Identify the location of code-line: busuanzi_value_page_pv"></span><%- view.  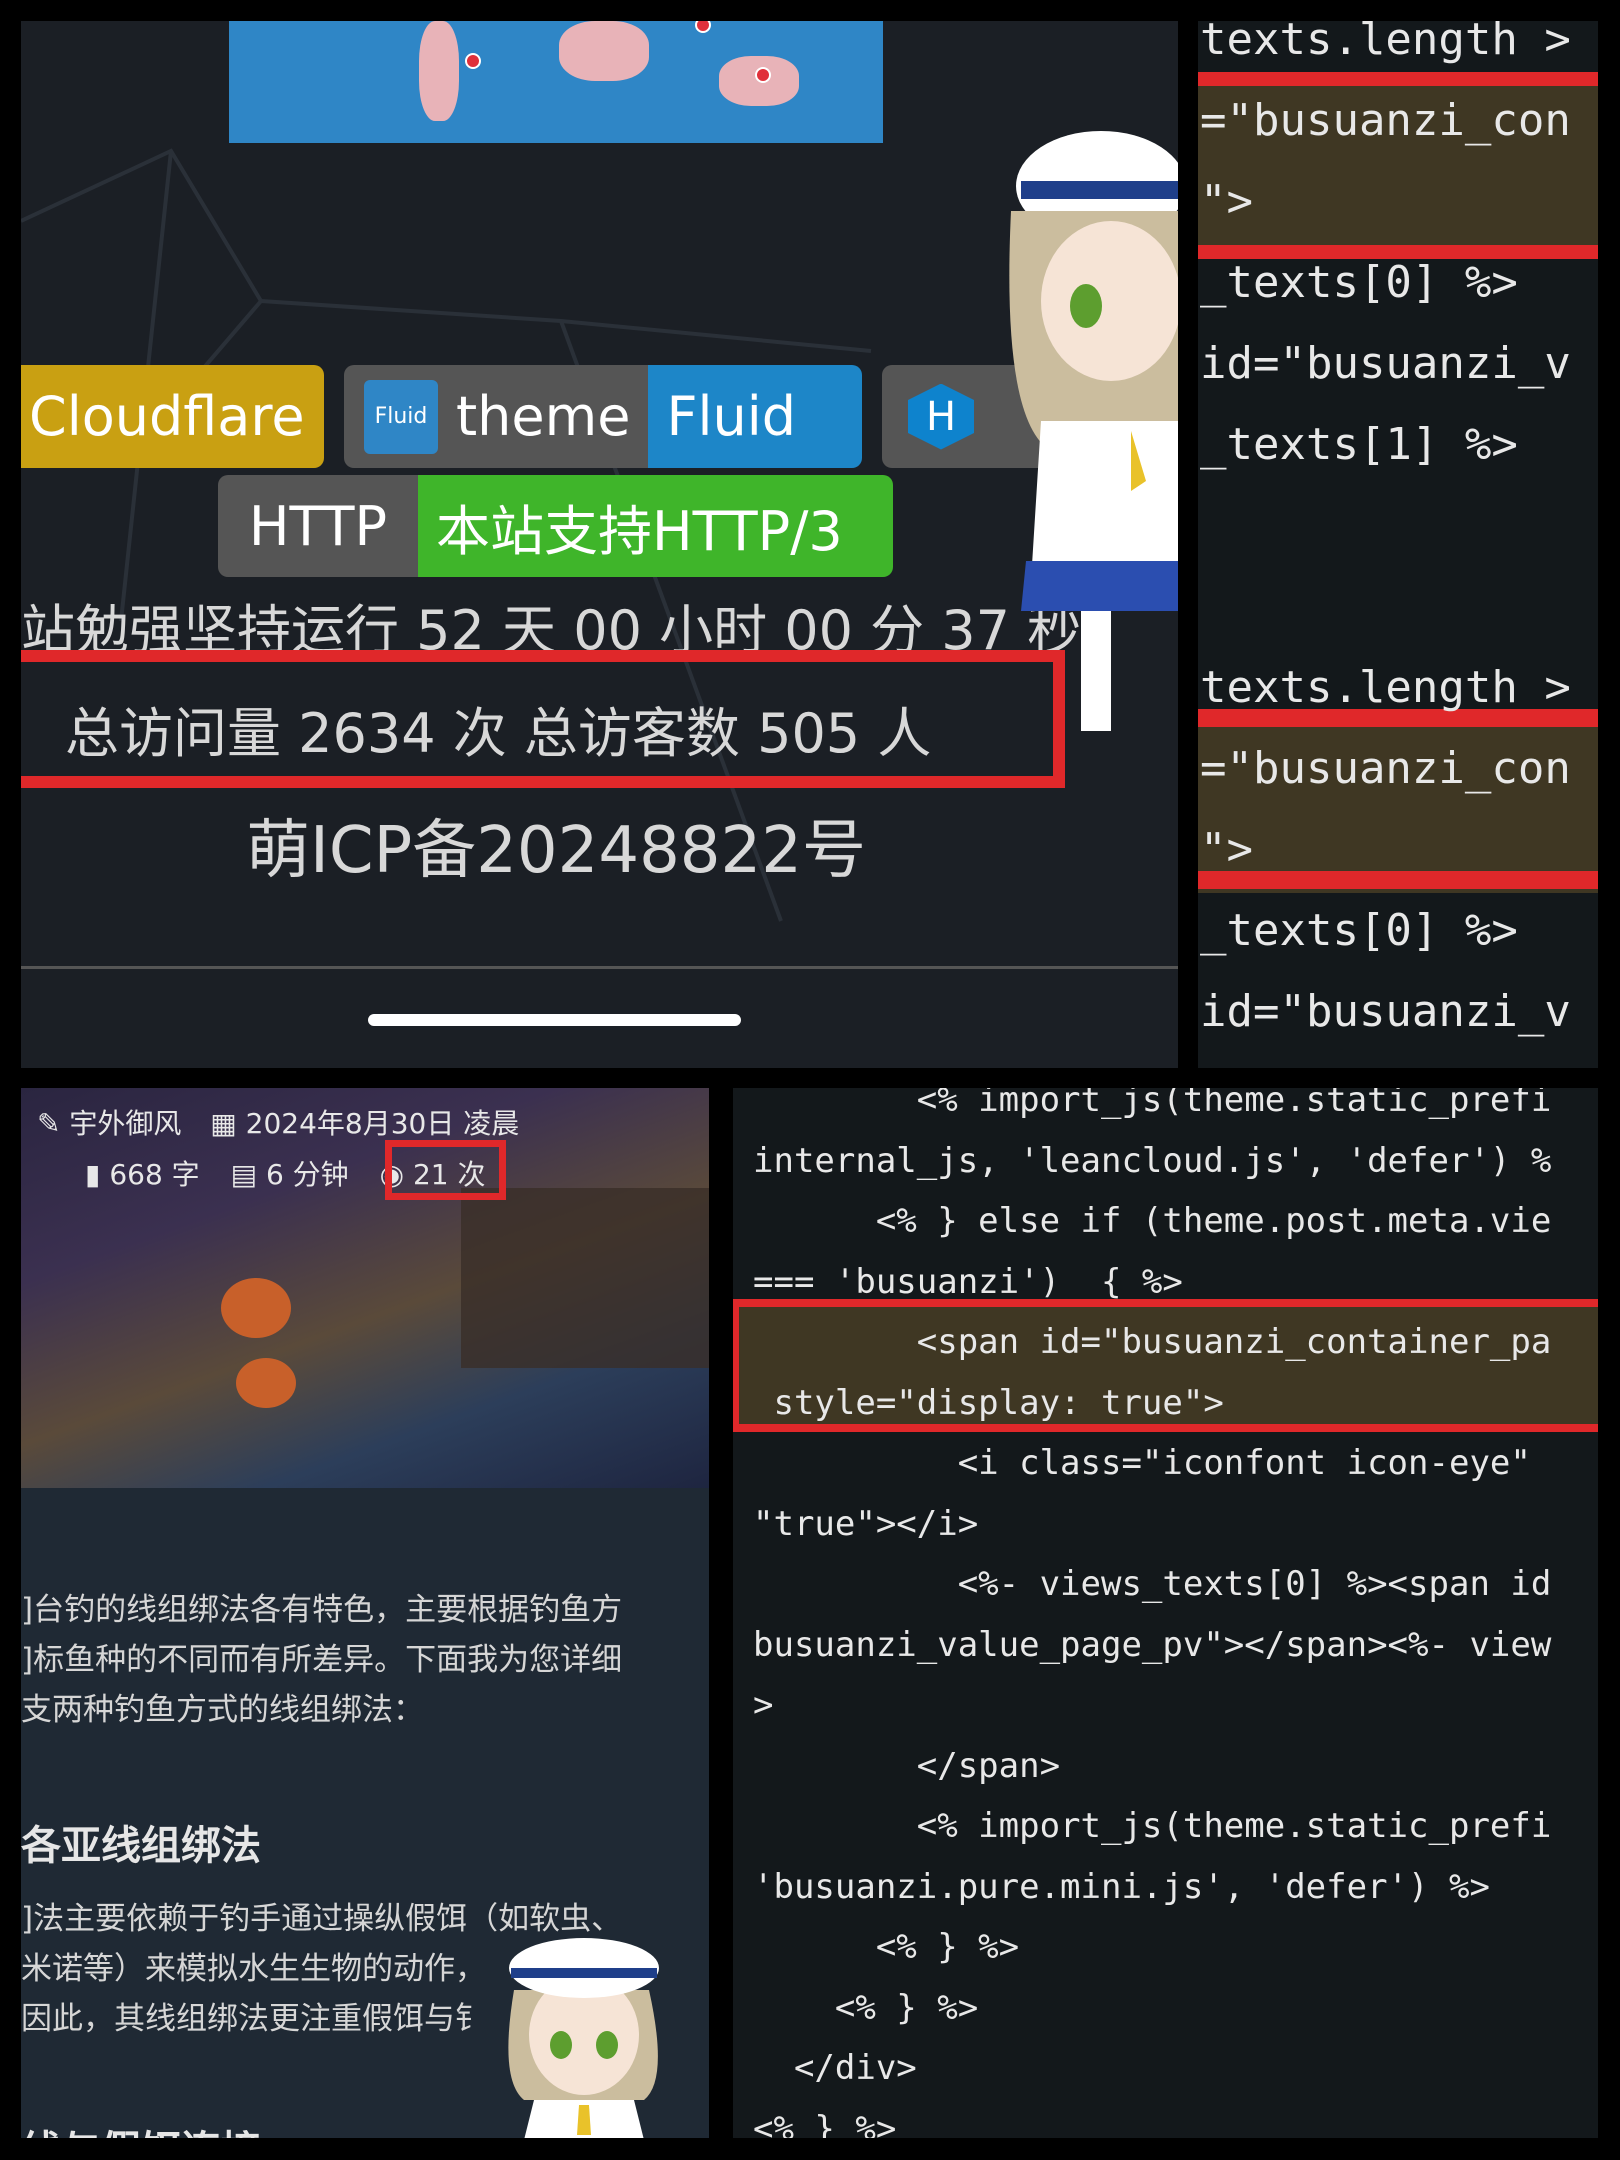
(1152, 1644).